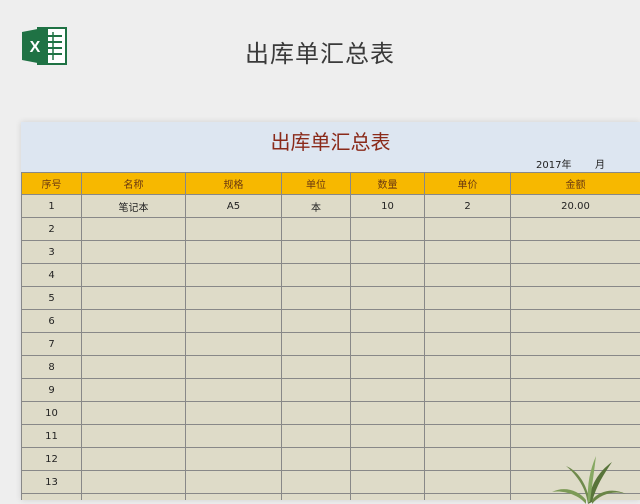  What do you see at coordinates (134, 206) in the screenshot?
I see `table-cell: 笔记本` at bounding box center [134, 206].